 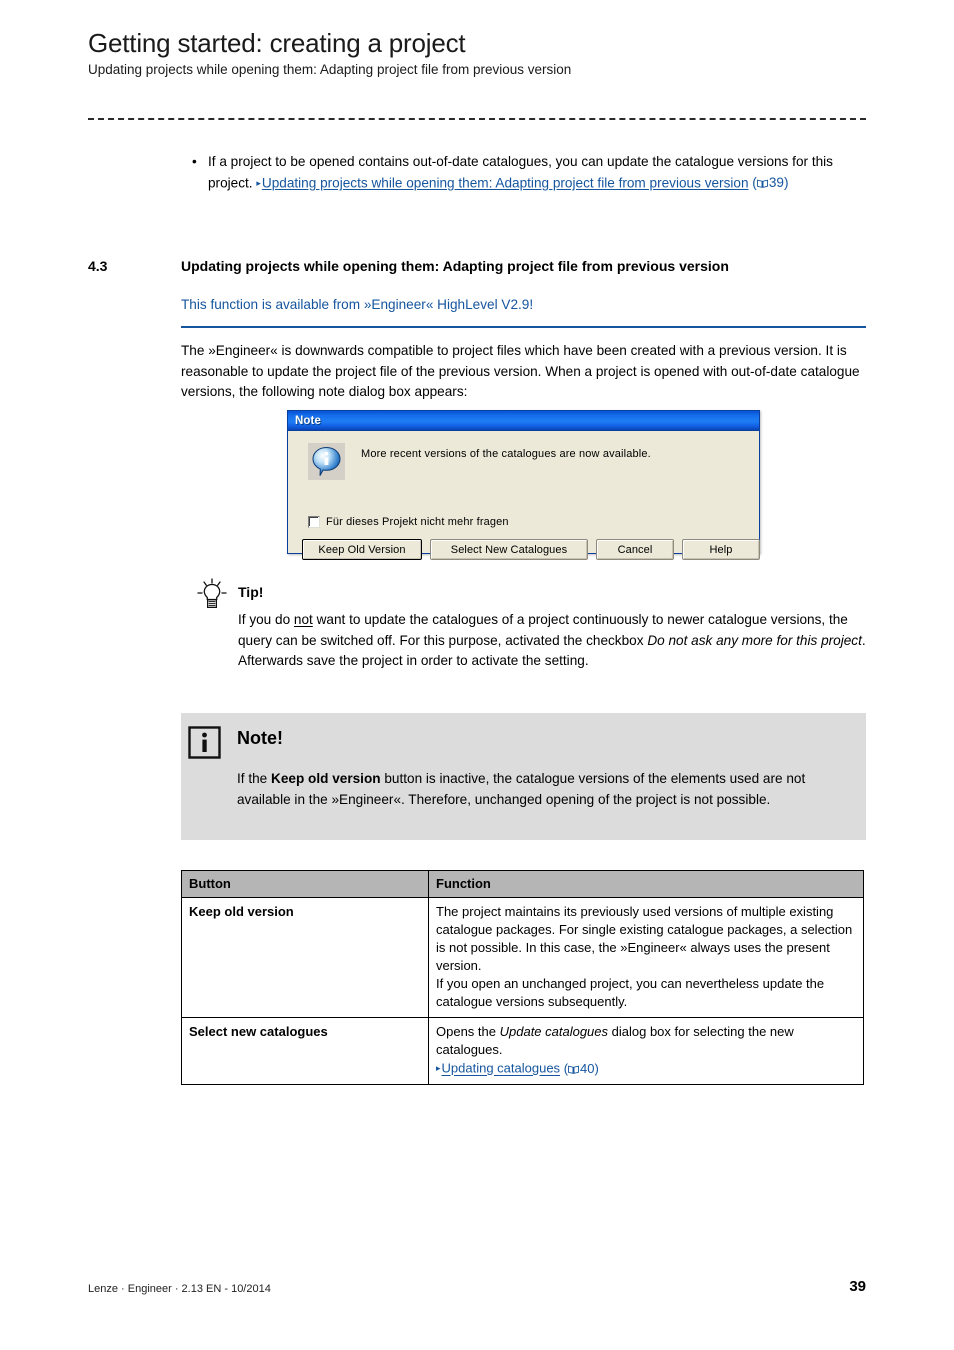 What do you see at coordinates (305, 957) in the screenshot?
I see `table-cell-button-name: Keep old version` at bounding box center [305, 957].